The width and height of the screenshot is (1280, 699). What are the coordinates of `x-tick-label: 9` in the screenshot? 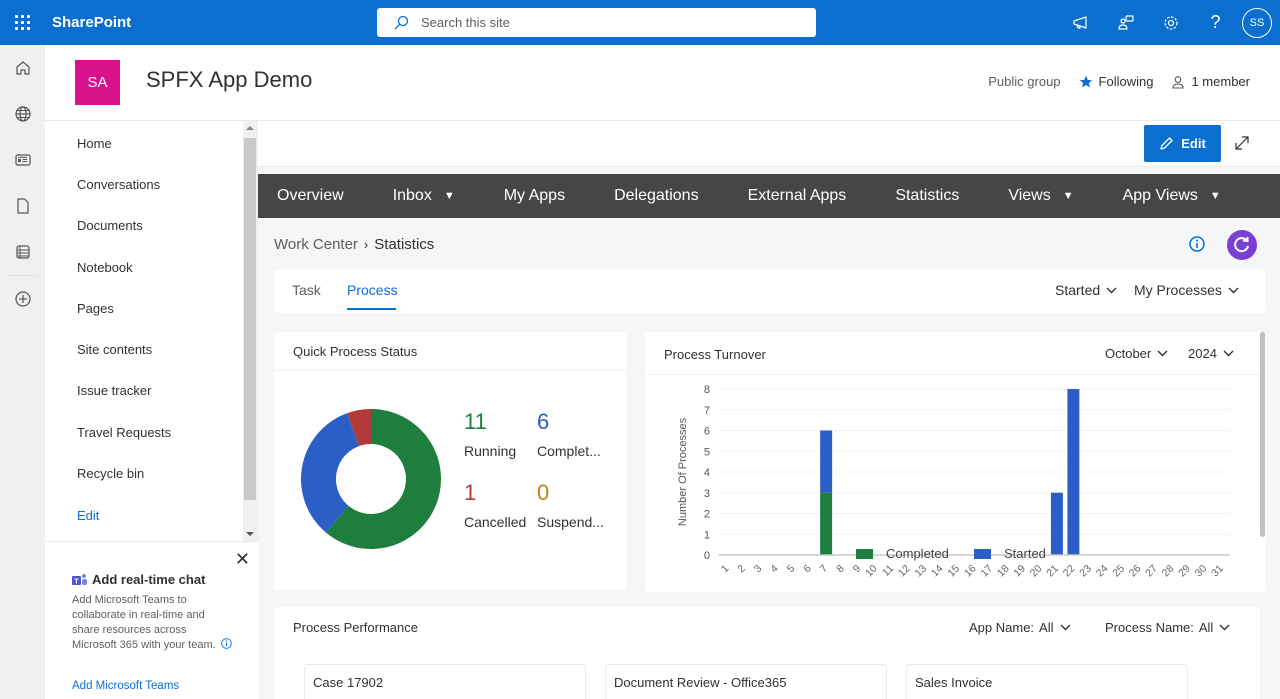 It's located at (857, 569).